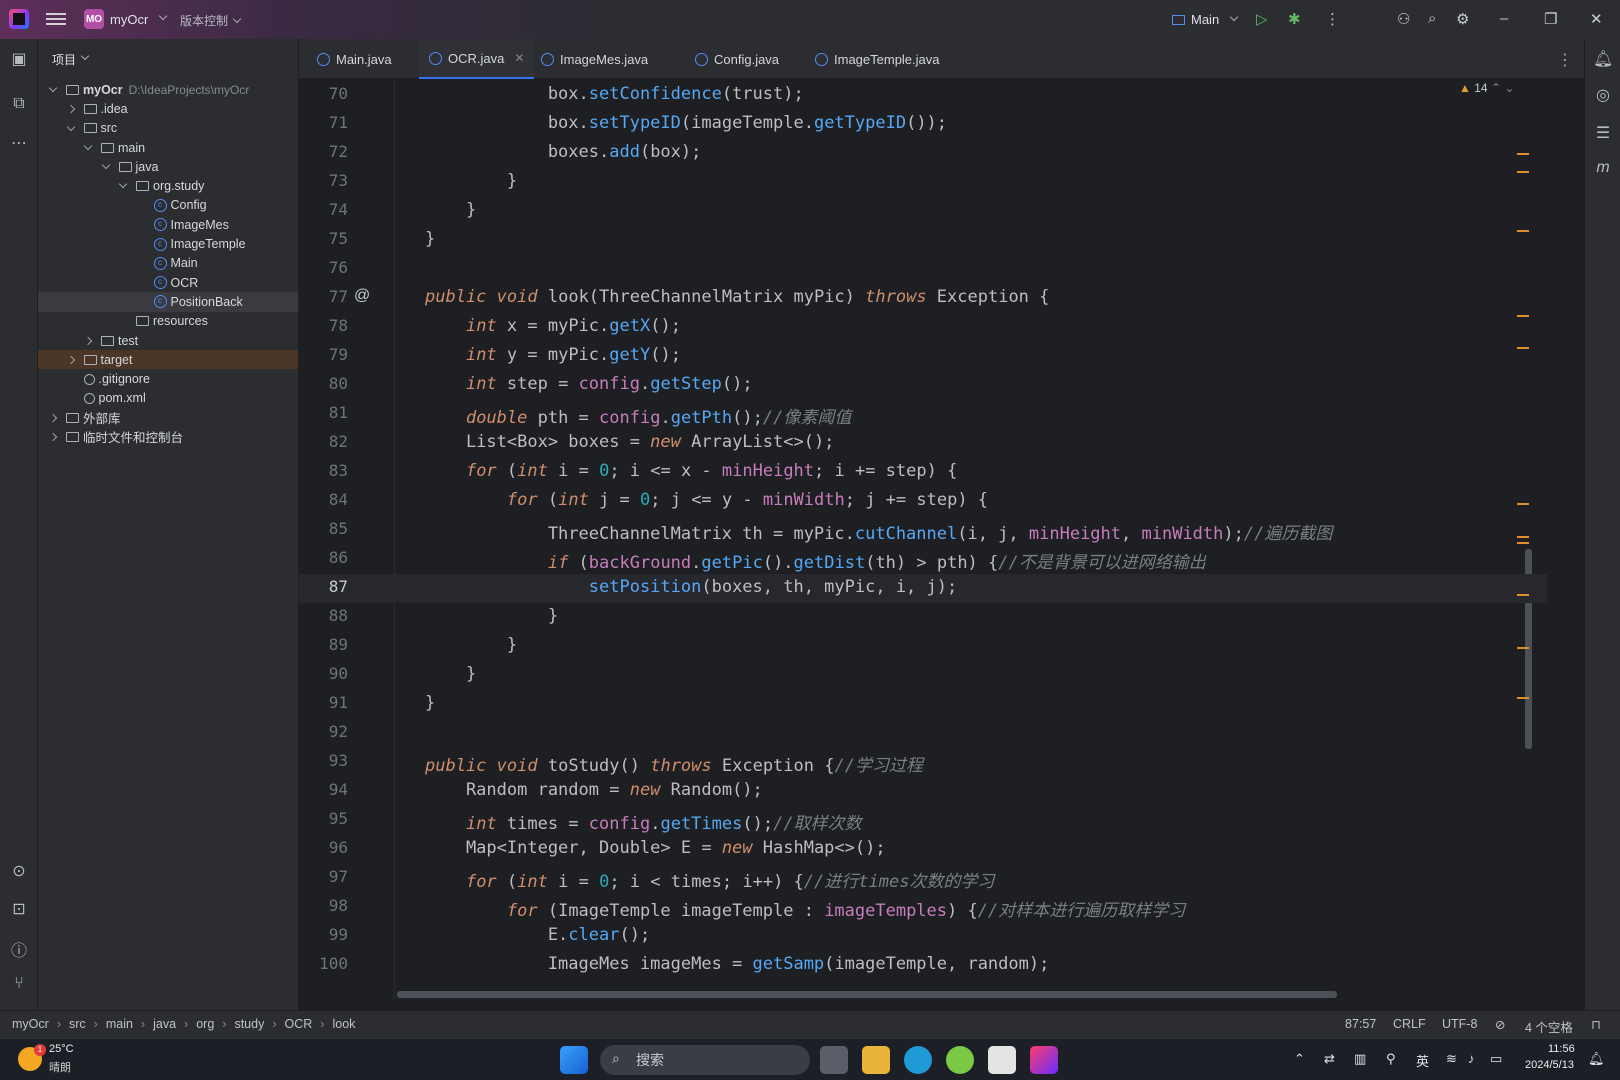  I want to click on line-number: 84, so click(346, 499).